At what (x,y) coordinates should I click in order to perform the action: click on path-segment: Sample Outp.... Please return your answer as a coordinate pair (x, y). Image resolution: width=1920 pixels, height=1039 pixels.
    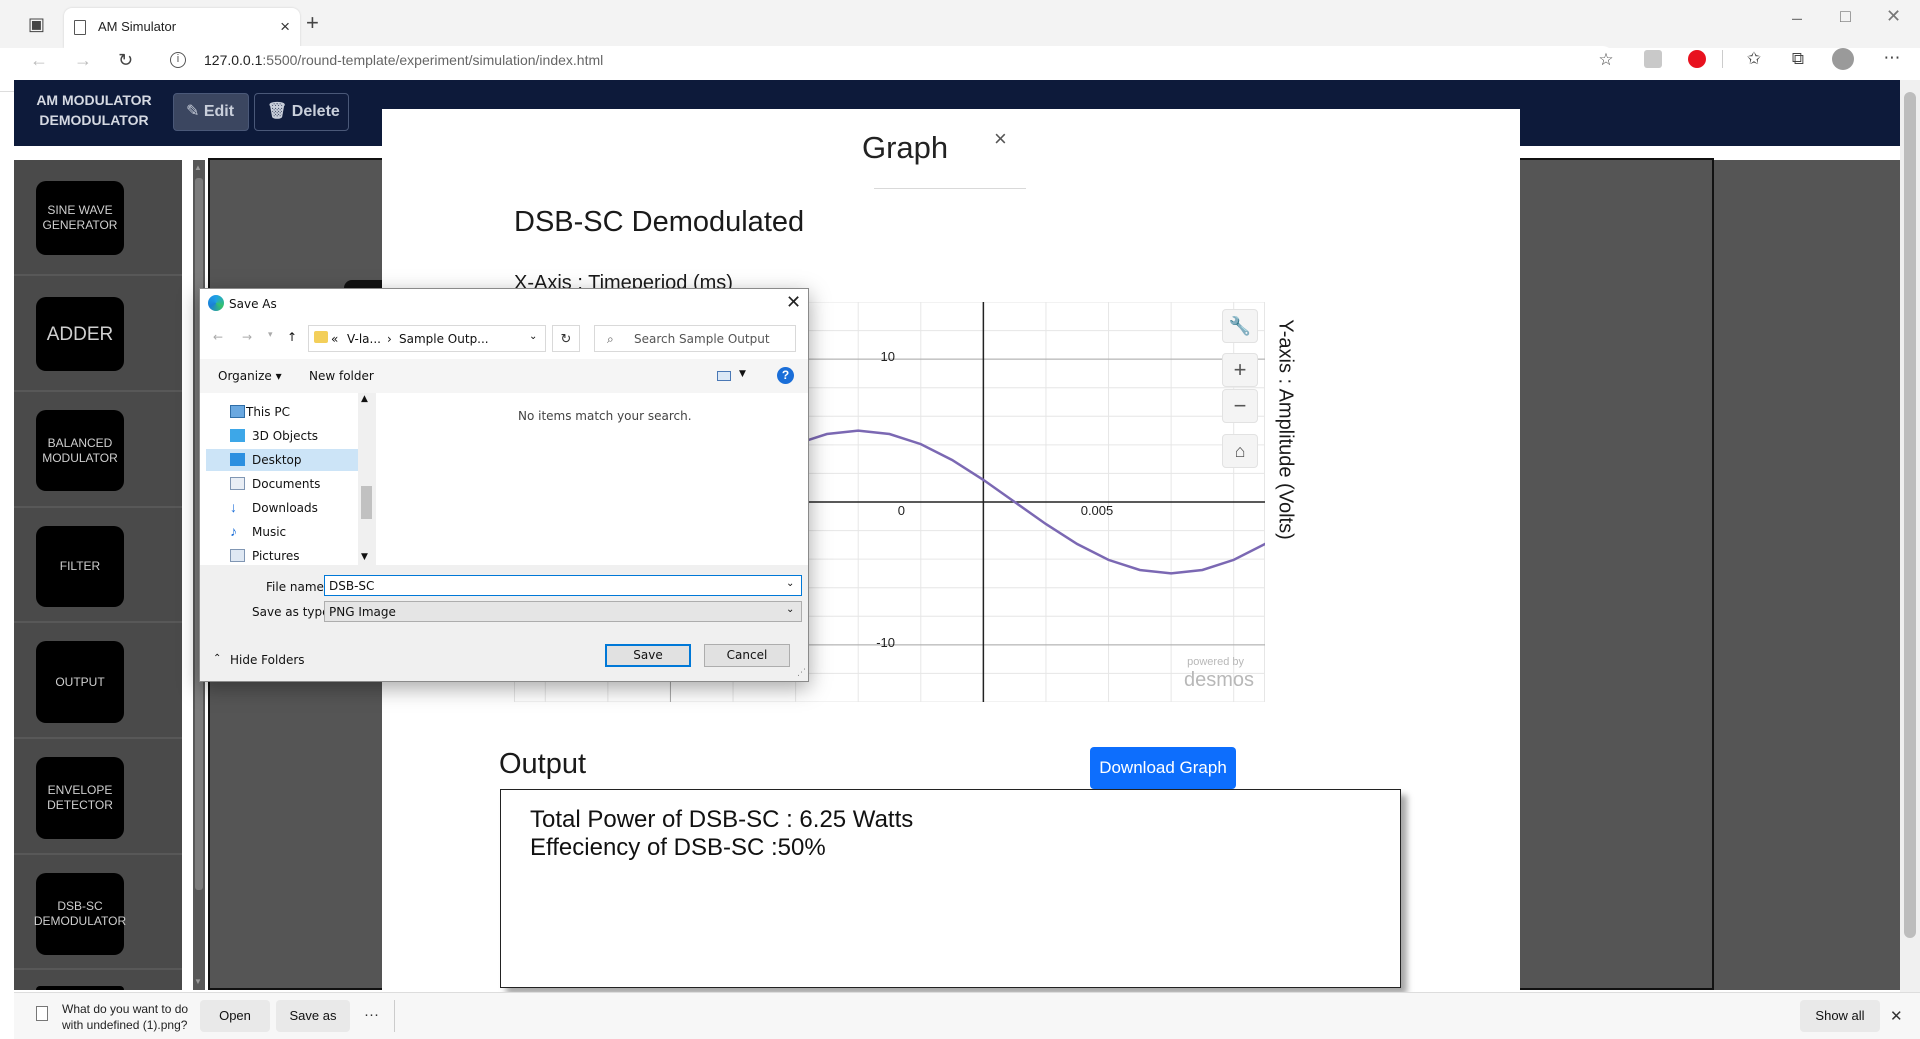
    Looking at the image, I should click on (444, 339).